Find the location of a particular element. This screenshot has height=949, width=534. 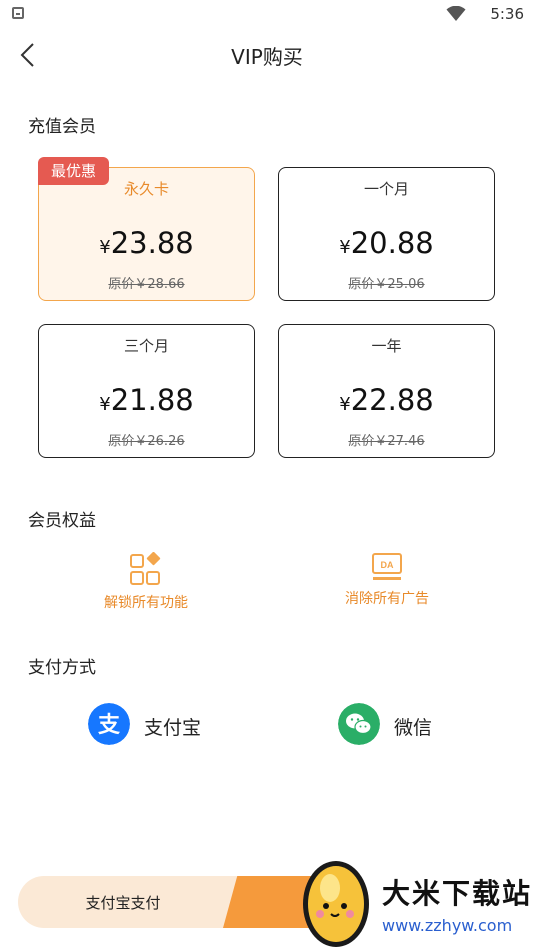

plan-card-permanent: 永久卡 ¥23.88 原价￥28.66 is located at coordinates (146, 234).